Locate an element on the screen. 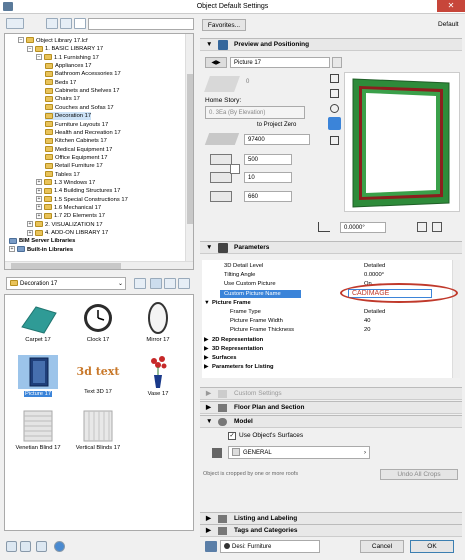 The image size is (465, 560). tree-item: +1.3 Windows 17 is located at coordinates (65, 183).